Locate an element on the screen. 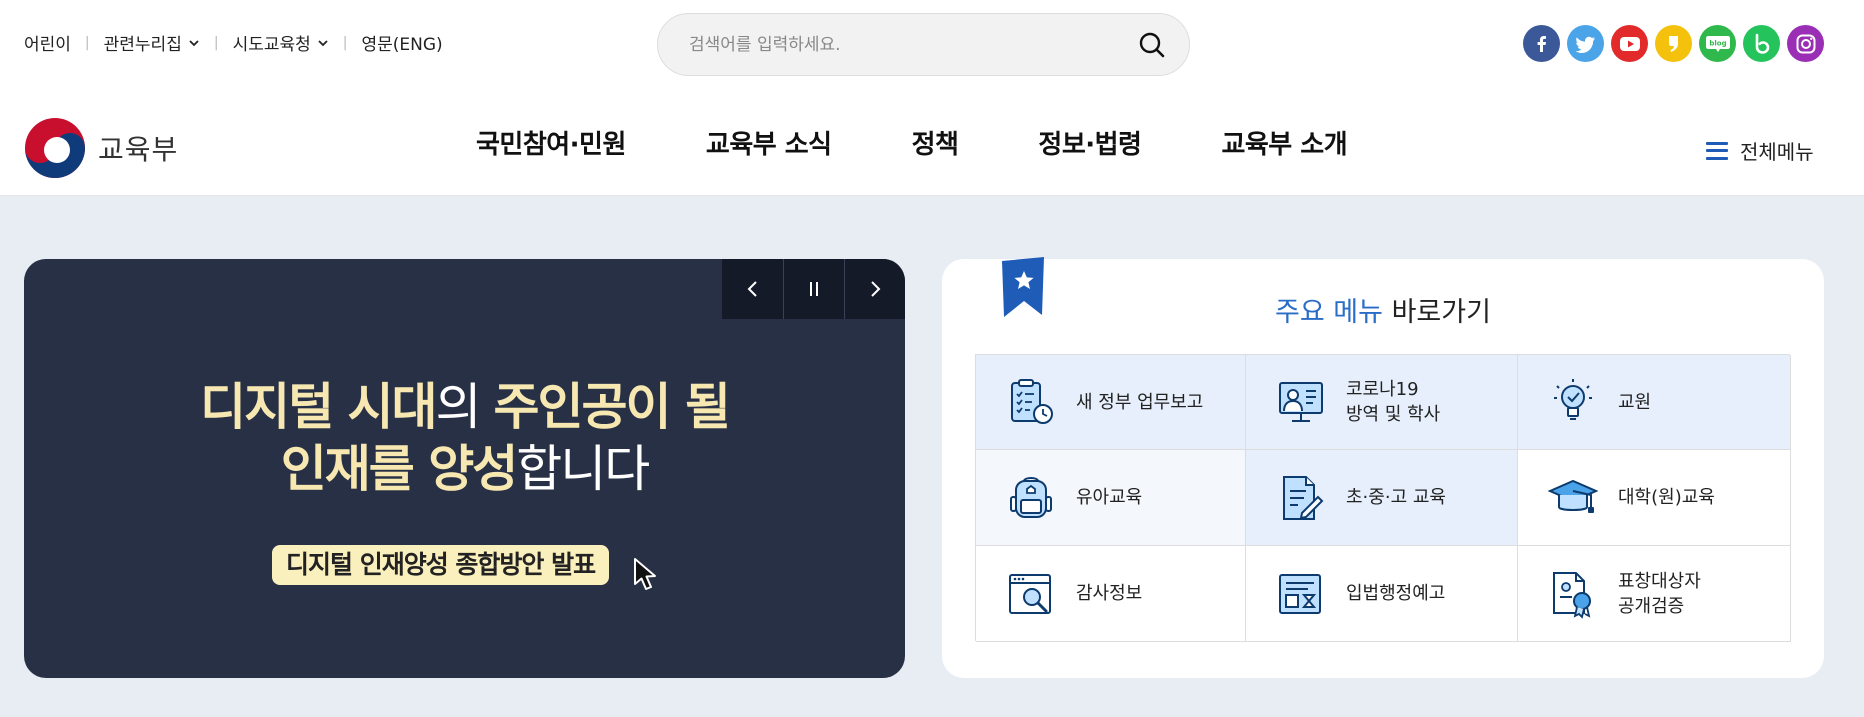 The width and height of the screenshot is (1864, 717). quick-item-legislation-notice: 입법행정예고 is located at coordinates (1382, 594).